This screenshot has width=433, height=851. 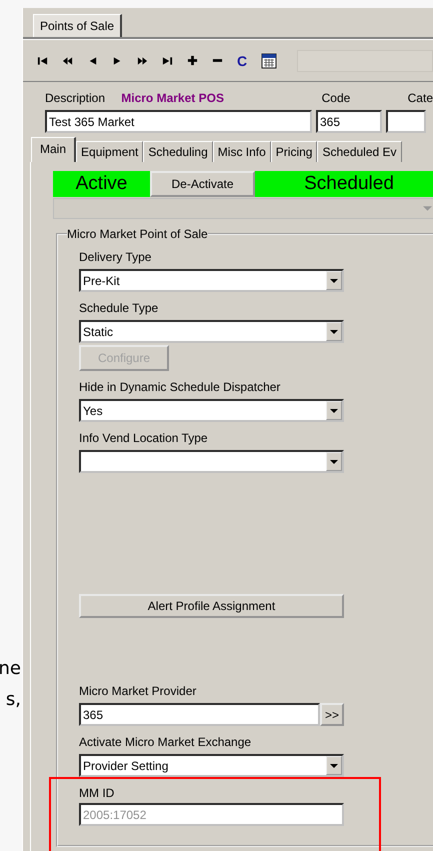 I want to click on dropdown-field: Pre-Kit, so click(x=211, y=280).